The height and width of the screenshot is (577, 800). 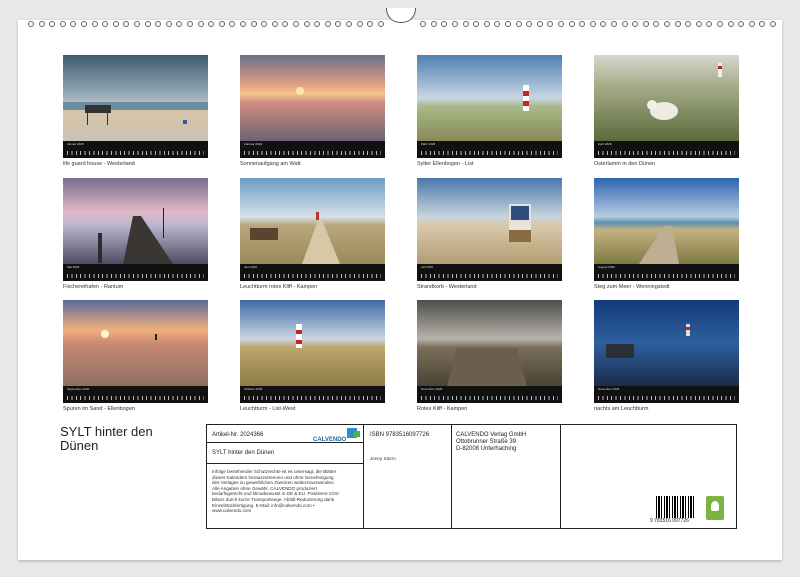 What do you see at coordinates (486, 449) in the screenshot?
I see `publisher-city: D-82008 Unterhaching` at bounding box center [486, 449].